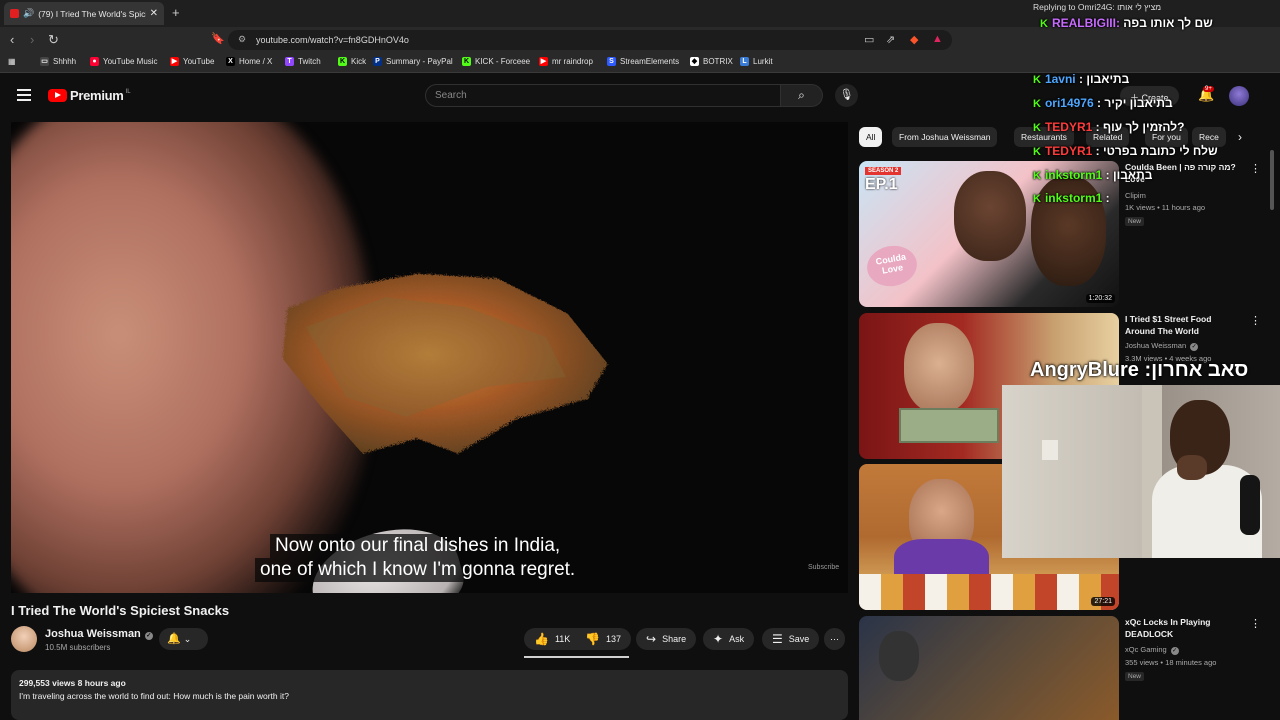 Image resolution: width=1280 pixels, height=720 pixels. What do you see at coordinates (1135, 676) in the screenshot?
I see `new-badge: New` at bounding box center [1135, 676].